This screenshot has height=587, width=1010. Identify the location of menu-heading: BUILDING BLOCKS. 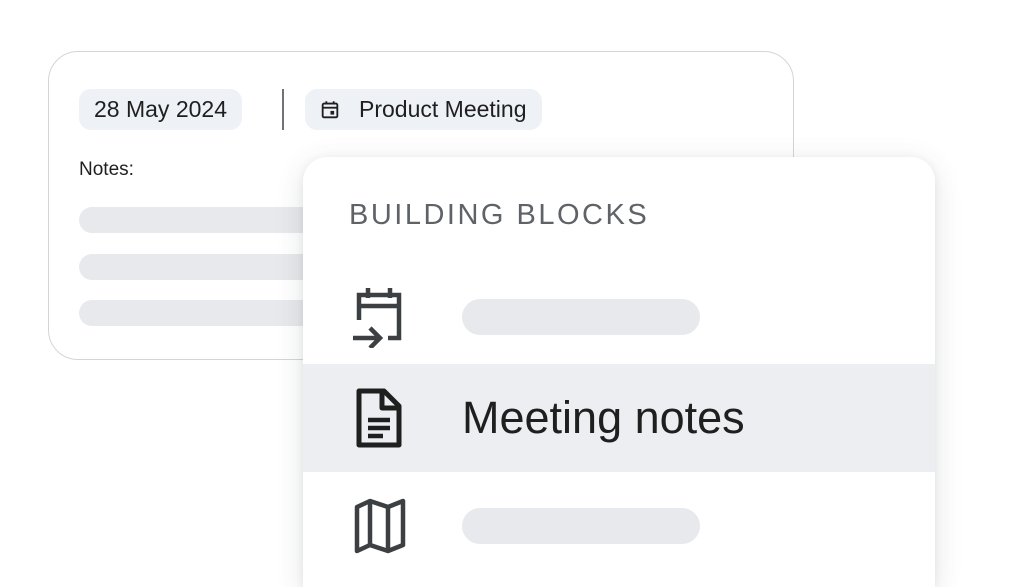
(499, 215).